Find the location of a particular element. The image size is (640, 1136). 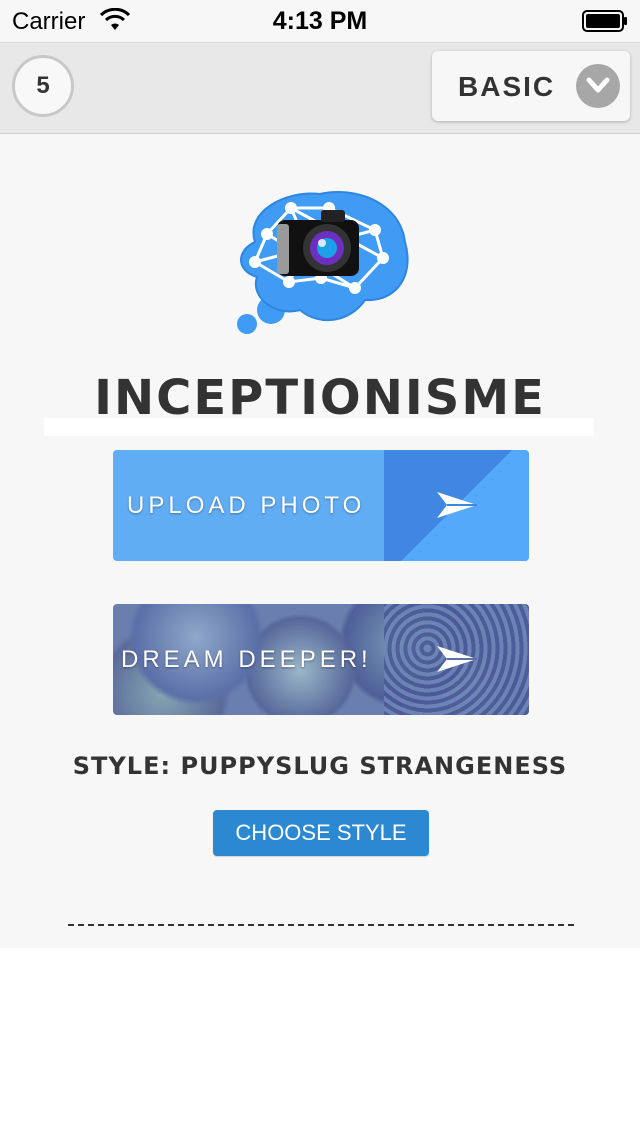

upload-photo-label: UPLOAD PHOTO is located at coordinates (246, 505).